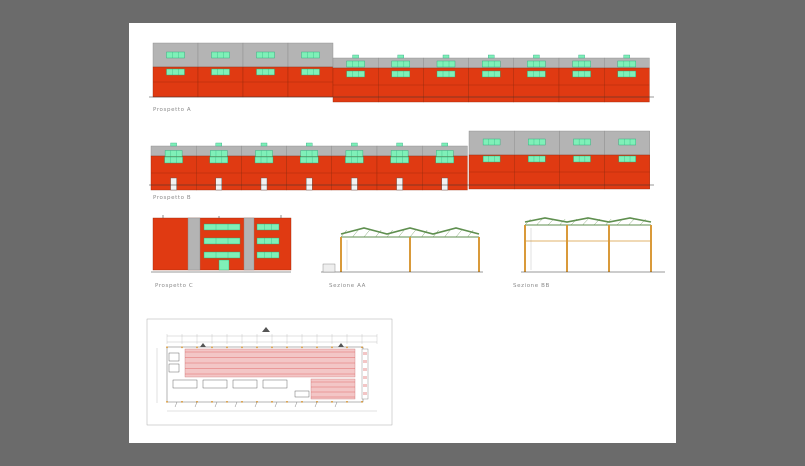  I want to click on prospetto-b-elevation, so click(401, 160).